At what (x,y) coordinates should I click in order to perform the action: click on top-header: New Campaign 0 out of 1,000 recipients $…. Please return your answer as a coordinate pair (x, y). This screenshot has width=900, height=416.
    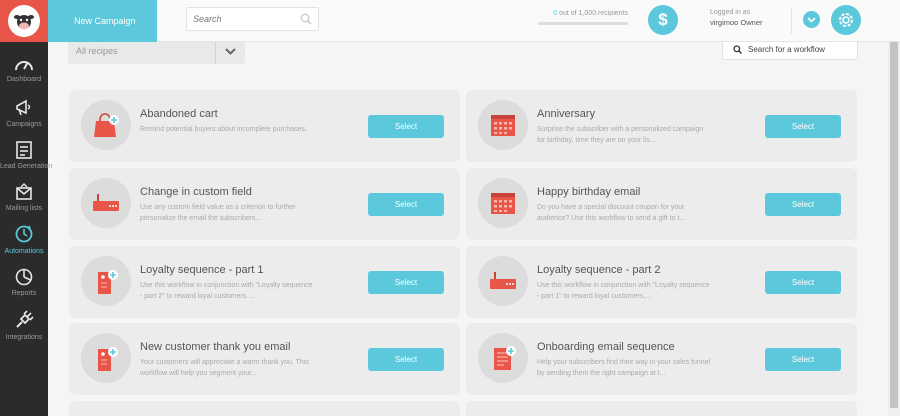
    Looking at the image, I should click on (474, 21).